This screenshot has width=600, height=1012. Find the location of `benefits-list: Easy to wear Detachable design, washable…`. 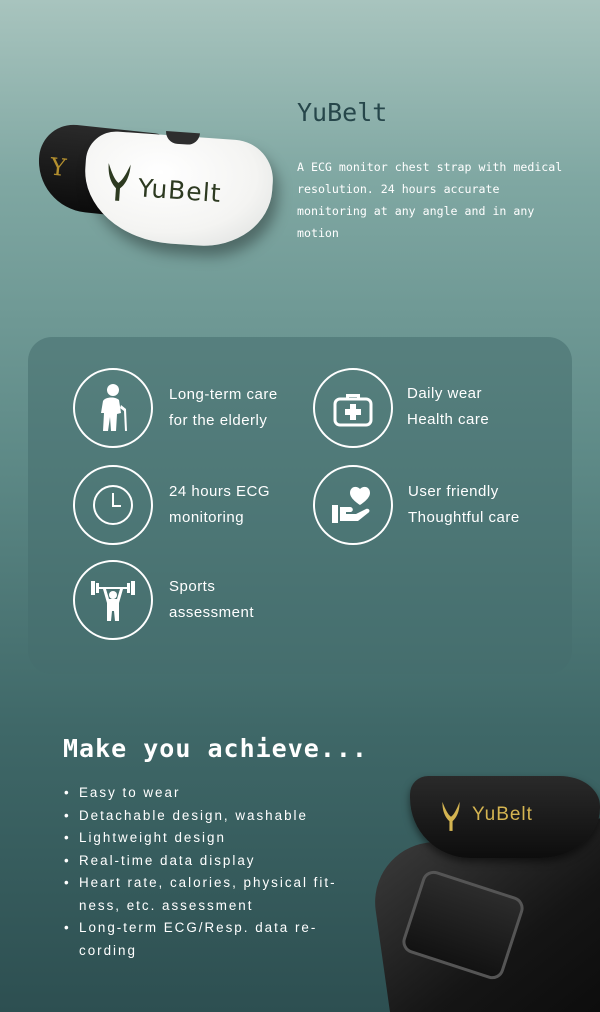

benefits-list: Easy to wear Detachable design, washable… is located at coordinates (214, 872).